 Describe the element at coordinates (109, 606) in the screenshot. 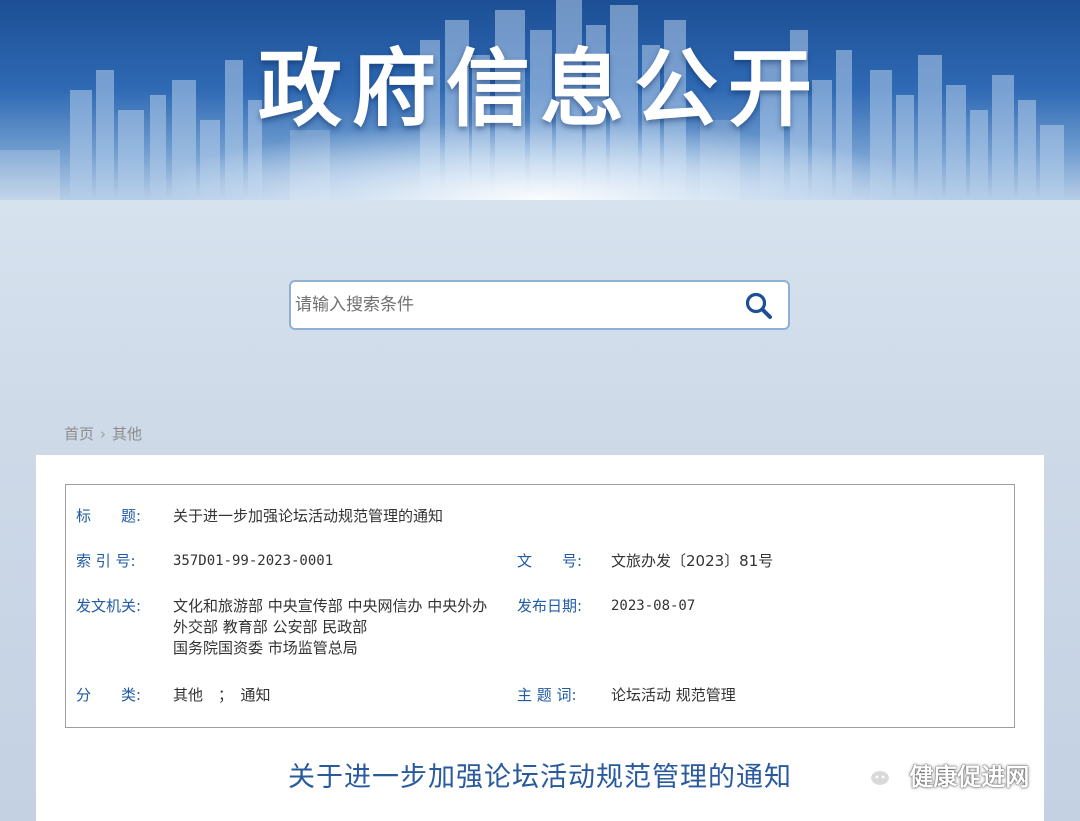

I see `issuer-label: 发文机关:` at that location.